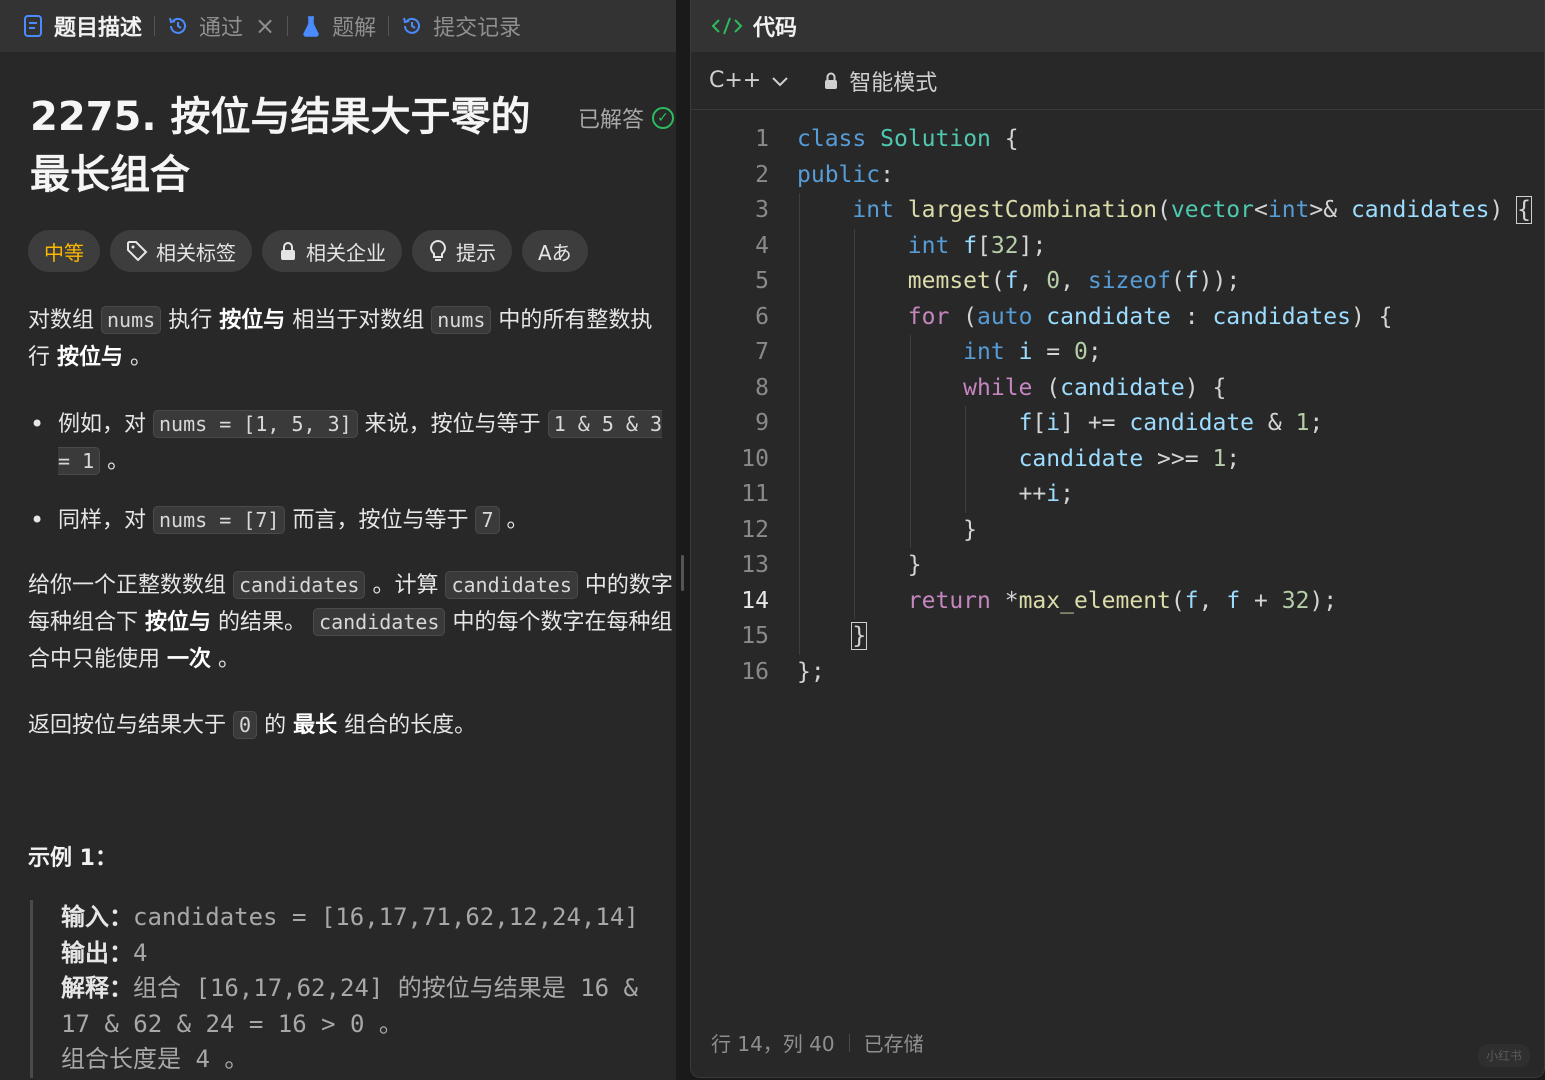 This screenshot has height=1080, width=1545. What do you see at coordinates (477, 28) in the screenshot?
I see `tab-submissions-label: 提交记录` at bounding box center [477, 28].